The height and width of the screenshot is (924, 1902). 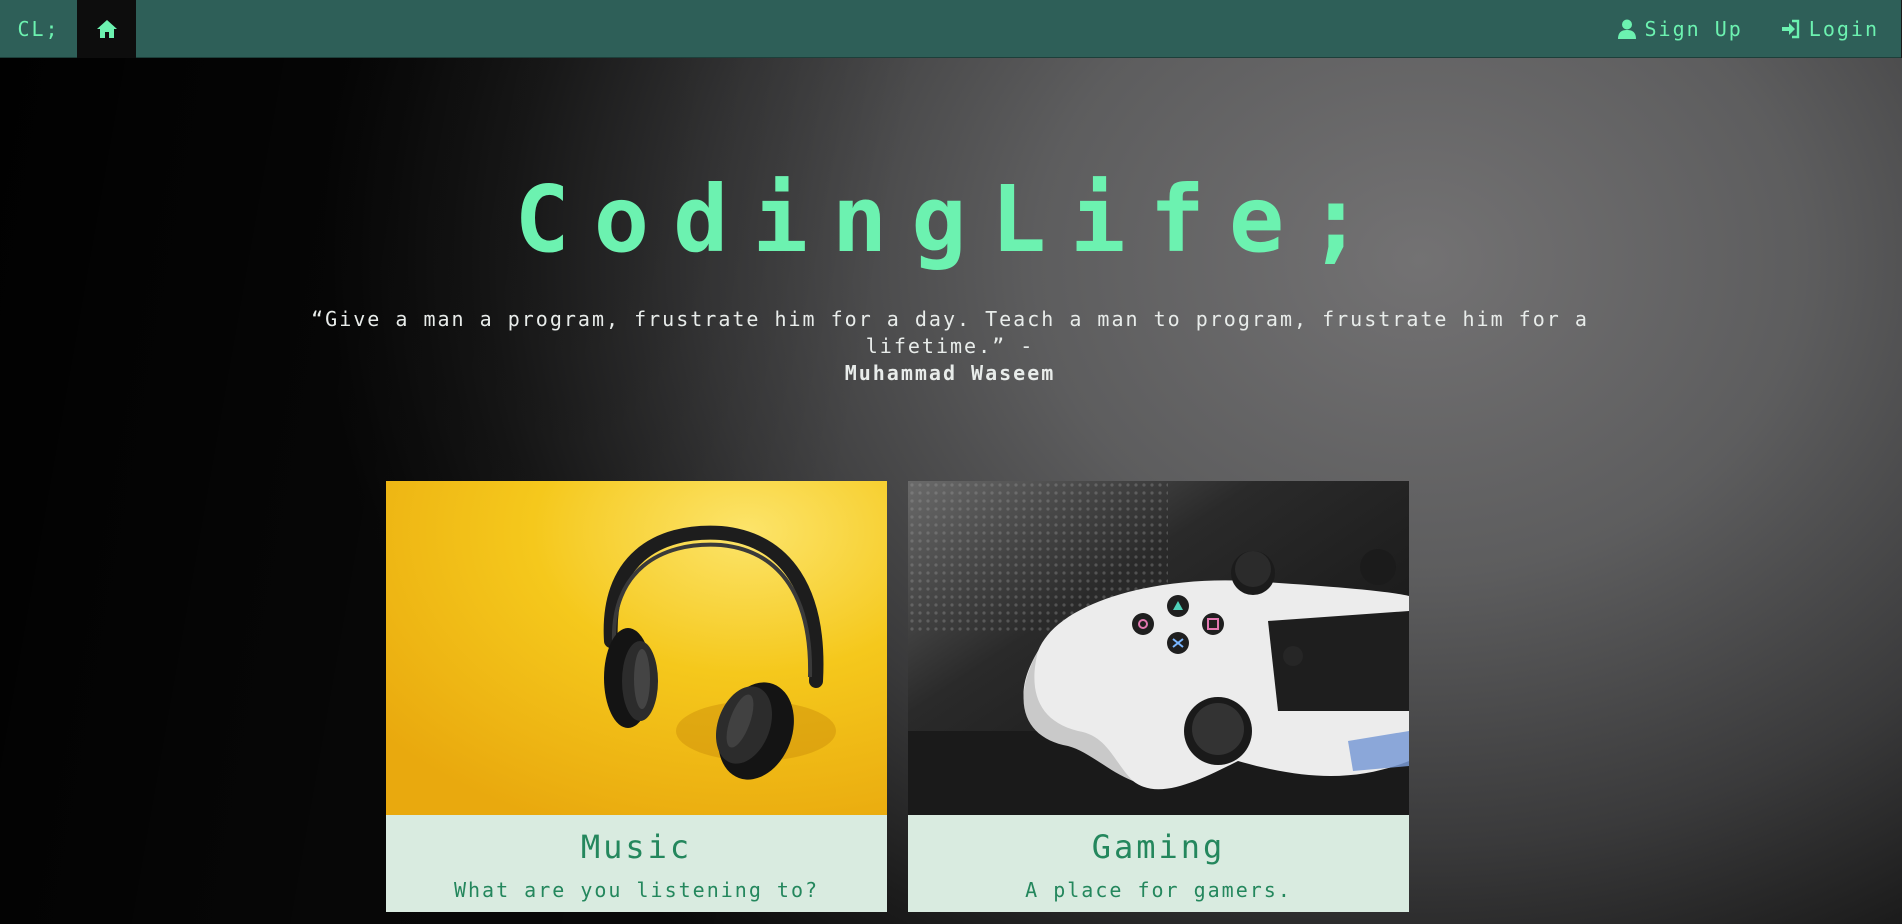 I want to click on gaming-card-subtitle: A place for gamers., so click(x=1158, y=890).